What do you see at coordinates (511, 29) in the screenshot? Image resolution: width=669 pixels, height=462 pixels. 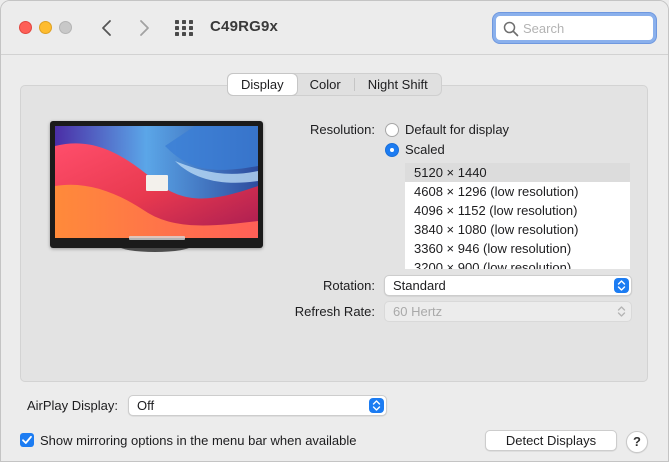 I see `search-icon` at bounding box center [511, 29].